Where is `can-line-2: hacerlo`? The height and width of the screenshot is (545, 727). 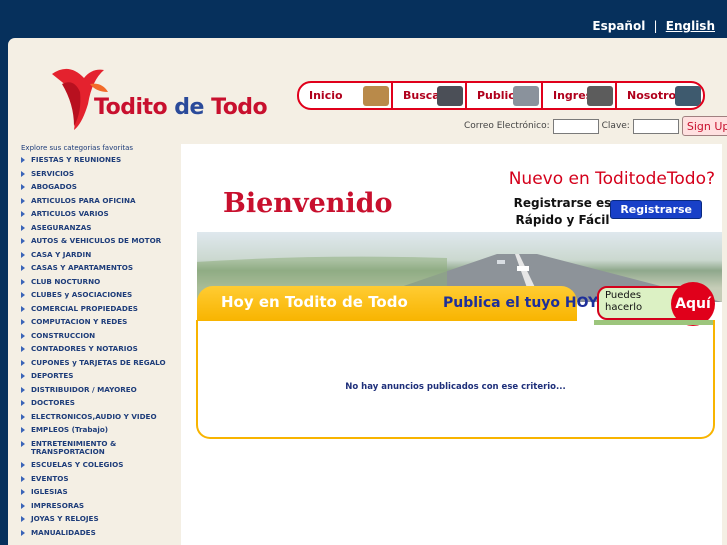 can-line-2: hacerlo is located at coordinates (624, 307).